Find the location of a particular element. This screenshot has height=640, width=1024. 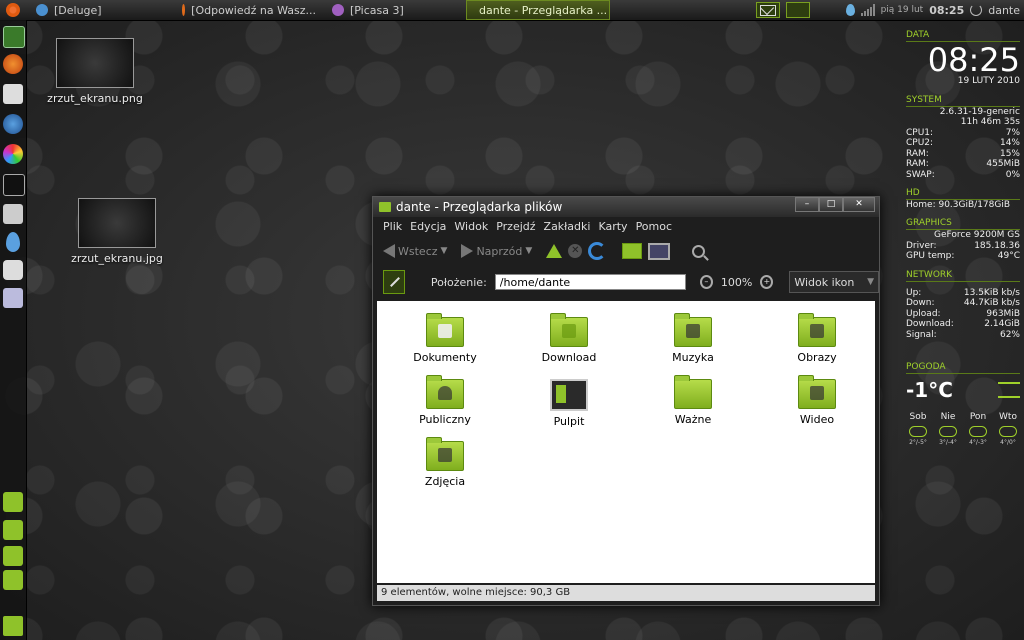

window-titlebar: dante - Przeglądarka plików – □ ✕ is located at coordinates (626, 207).